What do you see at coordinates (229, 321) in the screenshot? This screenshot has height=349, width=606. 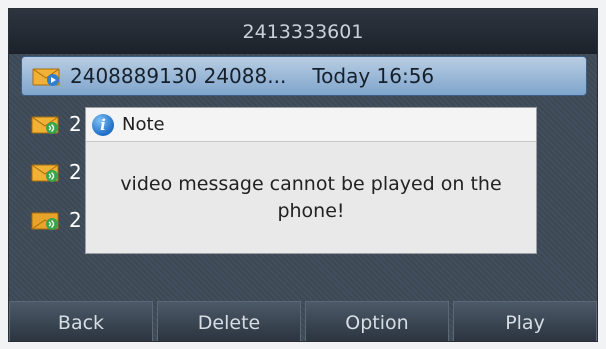 I see `delete-softkey: Delete` at bounding box center [229, 321].